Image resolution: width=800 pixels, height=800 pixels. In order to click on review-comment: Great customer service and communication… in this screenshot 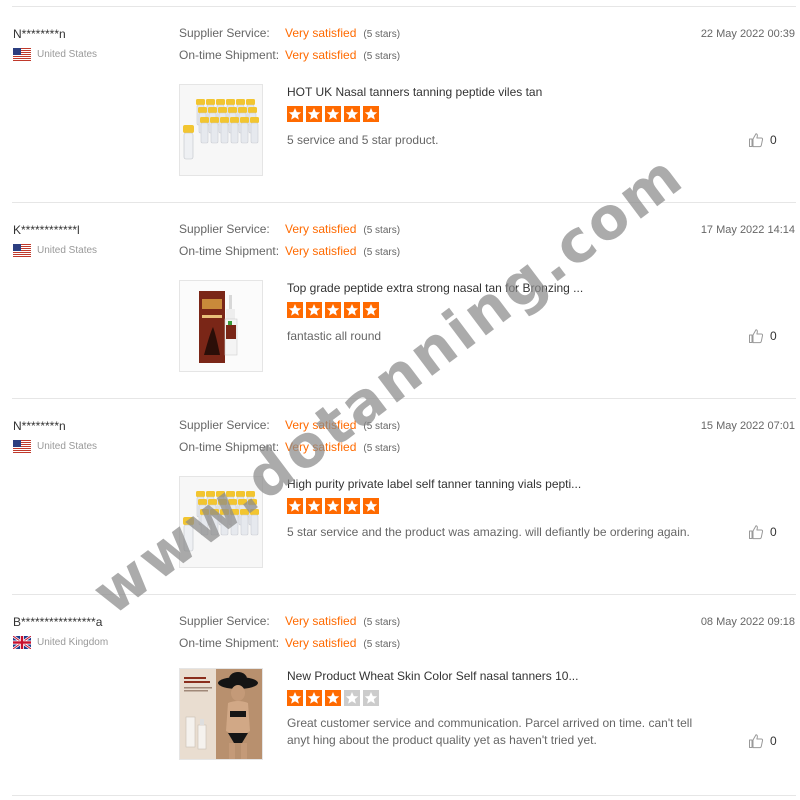, I will do `click(490, 731)`.